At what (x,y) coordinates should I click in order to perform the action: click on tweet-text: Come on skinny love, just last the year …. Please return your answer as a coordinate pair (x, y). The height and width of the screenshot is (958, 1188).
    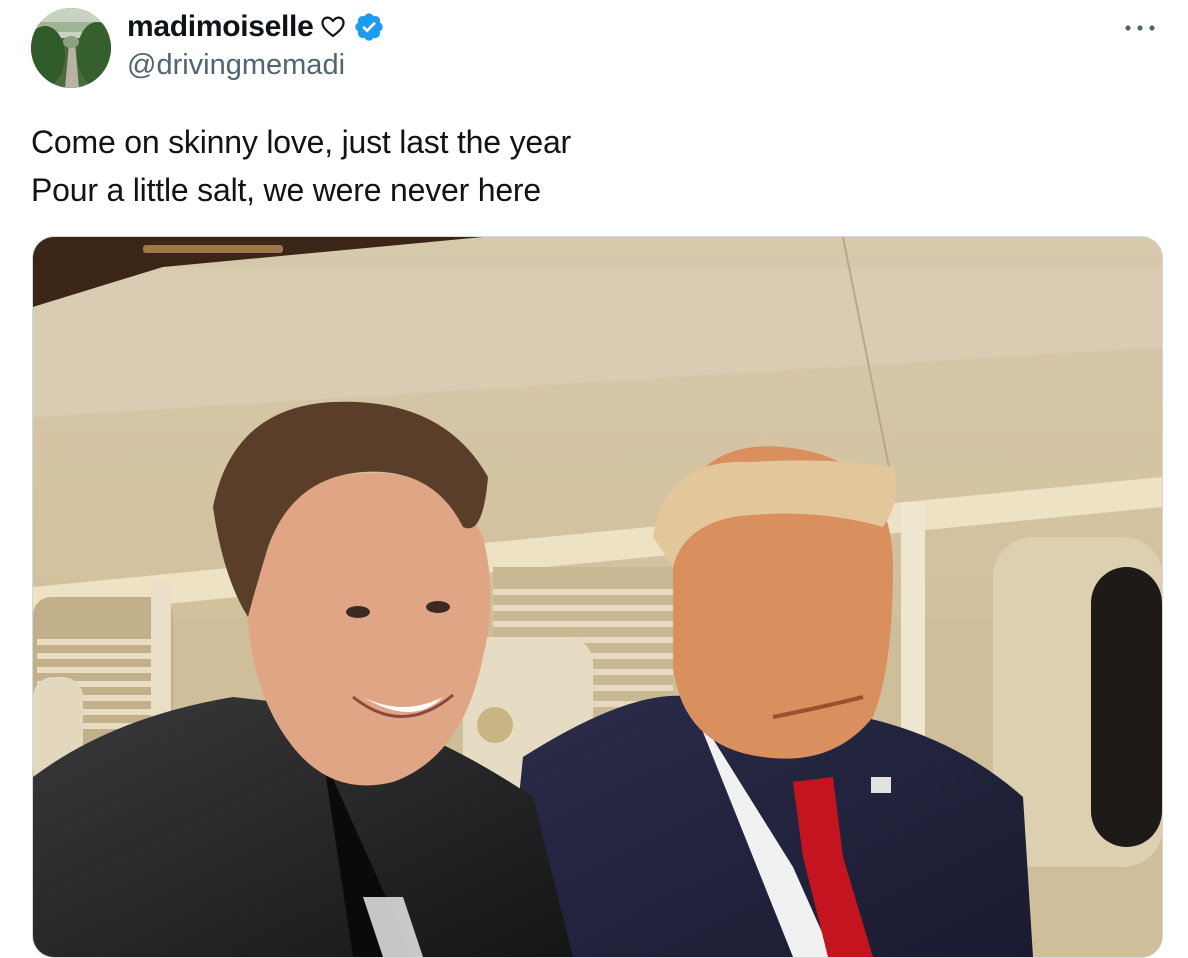
    Looking at the image, I should click on (591, 166).